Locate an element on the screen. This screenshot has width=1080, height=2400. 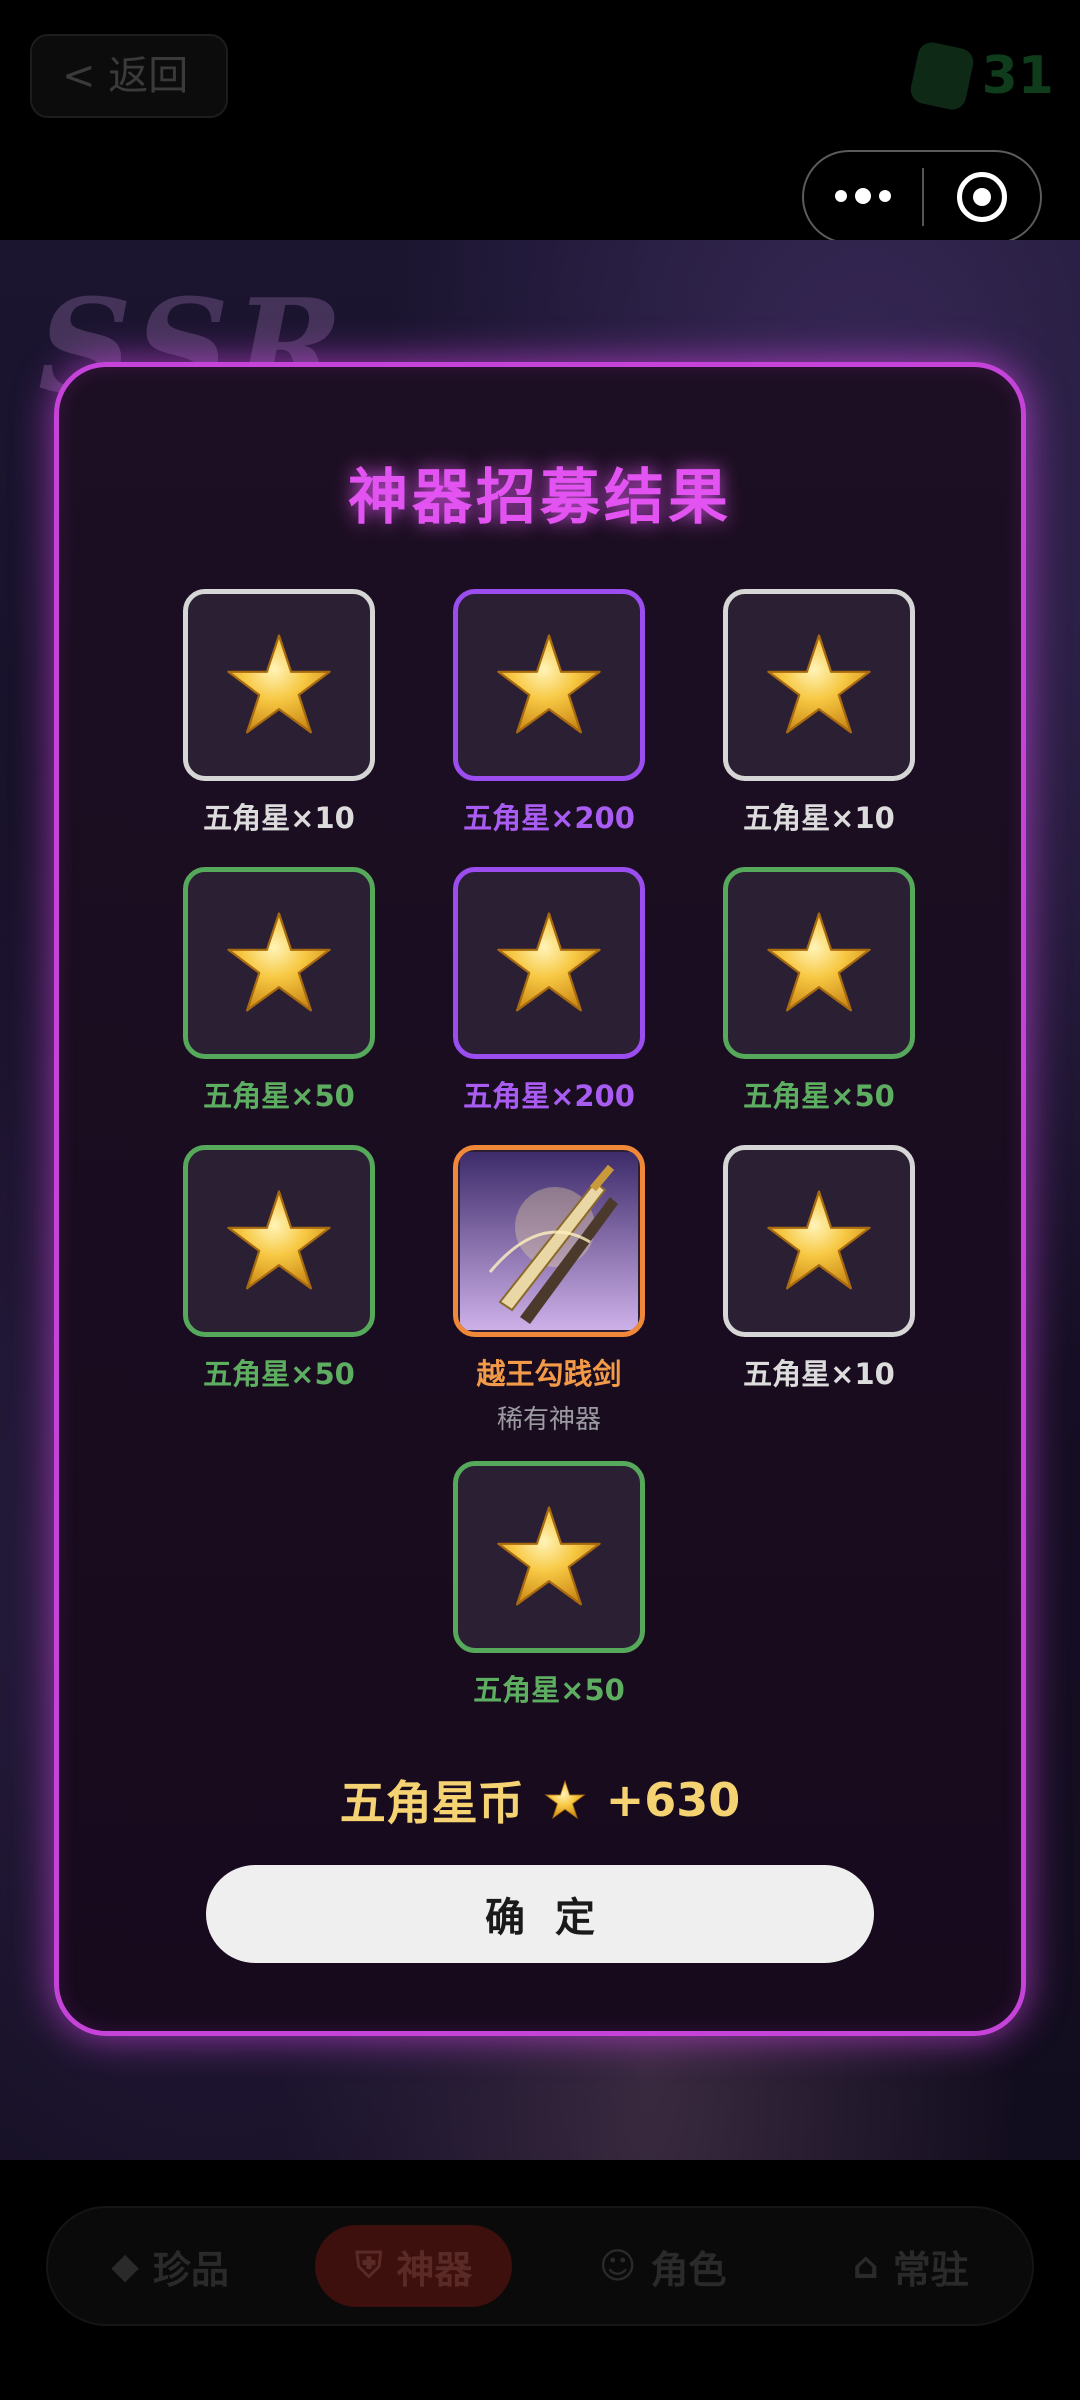
confirm-button: 确定 is located at coordinates (540, 1914).